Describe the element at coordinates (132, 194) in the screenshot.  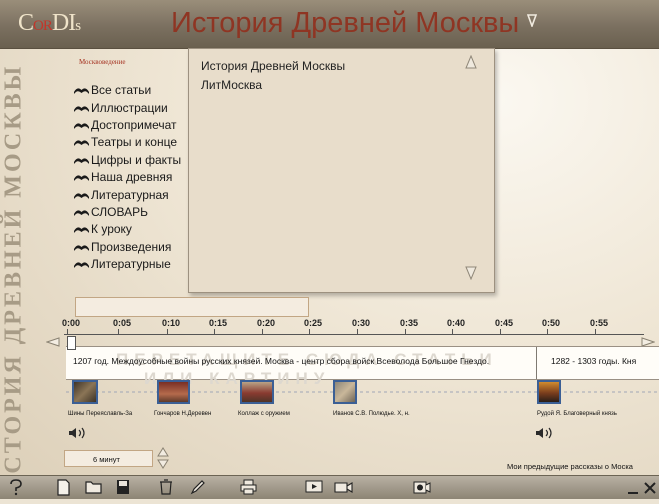
I see `menu-item: Литературная` at that location.